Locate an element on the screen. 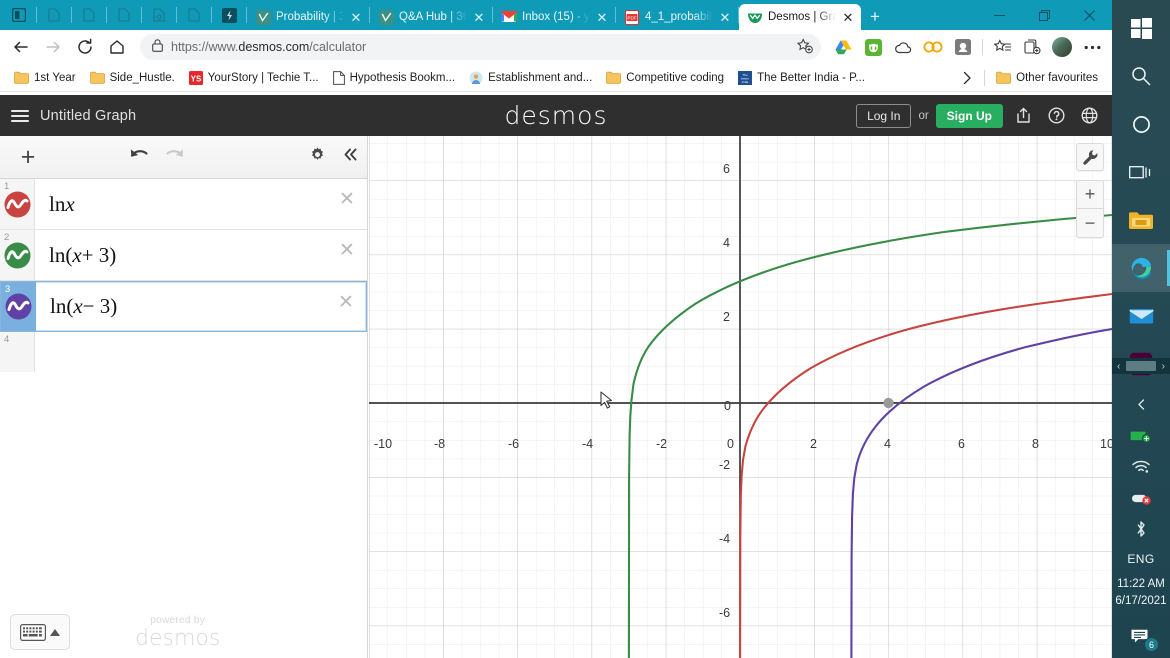  collections-icon is located at coordinates (1032, 47).